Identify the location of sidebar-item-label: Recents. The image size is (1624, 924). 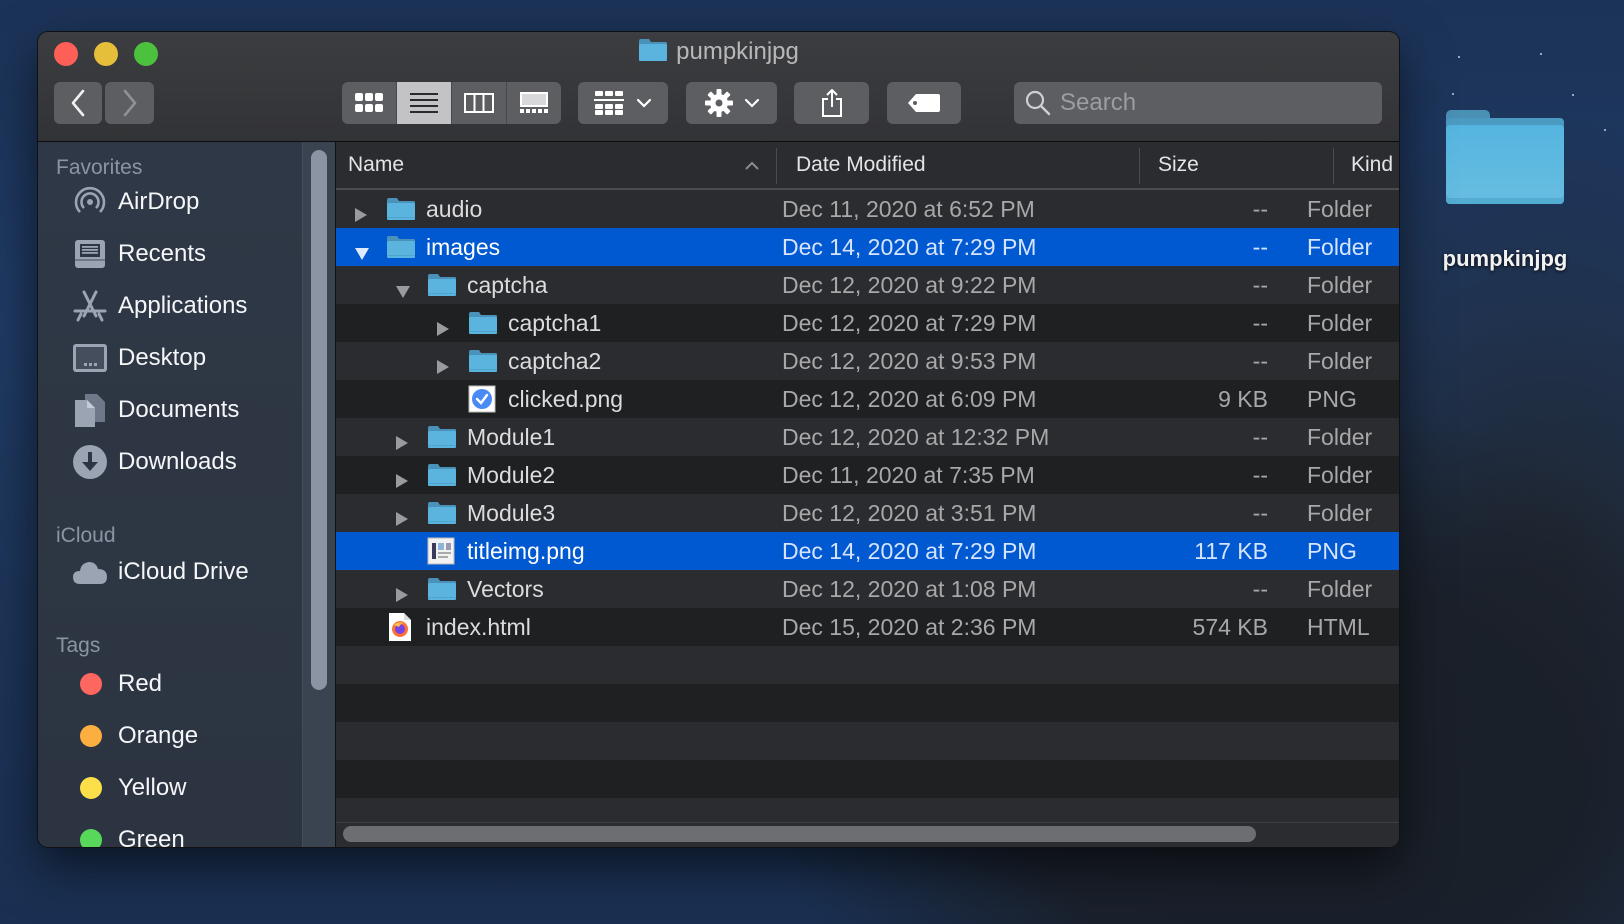
(162, 253).